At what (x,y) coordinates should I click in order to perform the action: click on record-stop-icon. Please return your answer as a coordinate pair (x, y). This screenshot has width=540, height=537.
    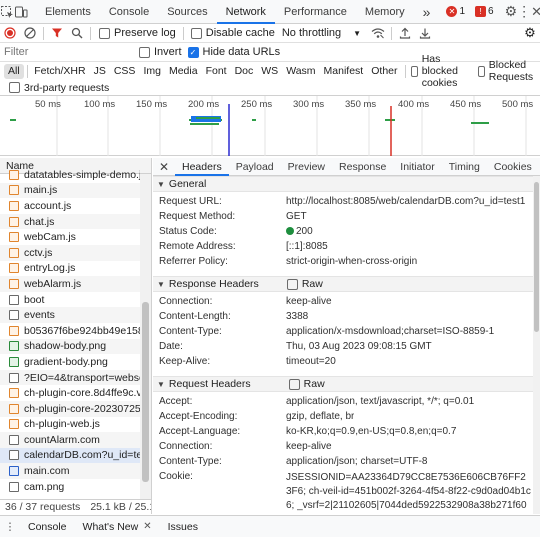
    Looking at the image, I should click on (10, 33).